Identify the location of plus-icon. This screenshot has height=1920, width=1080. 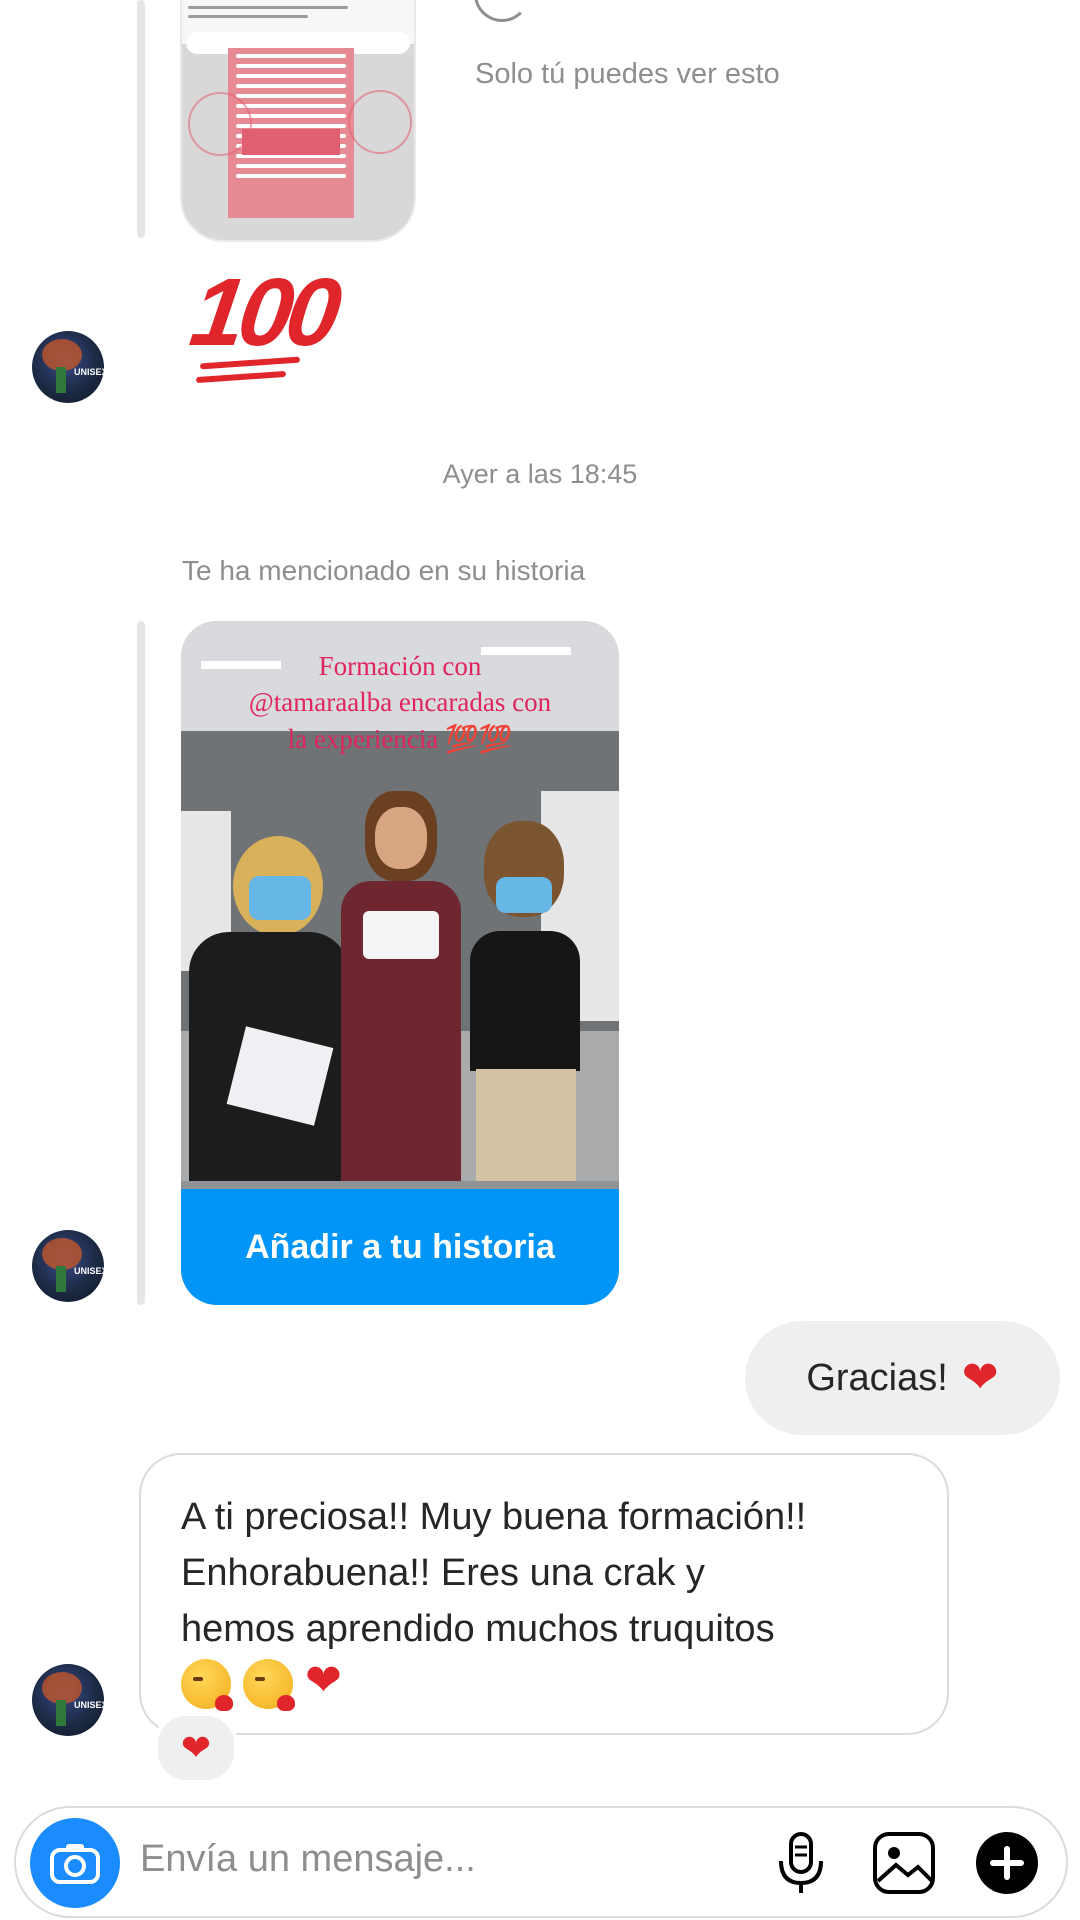
(1007, 1863).